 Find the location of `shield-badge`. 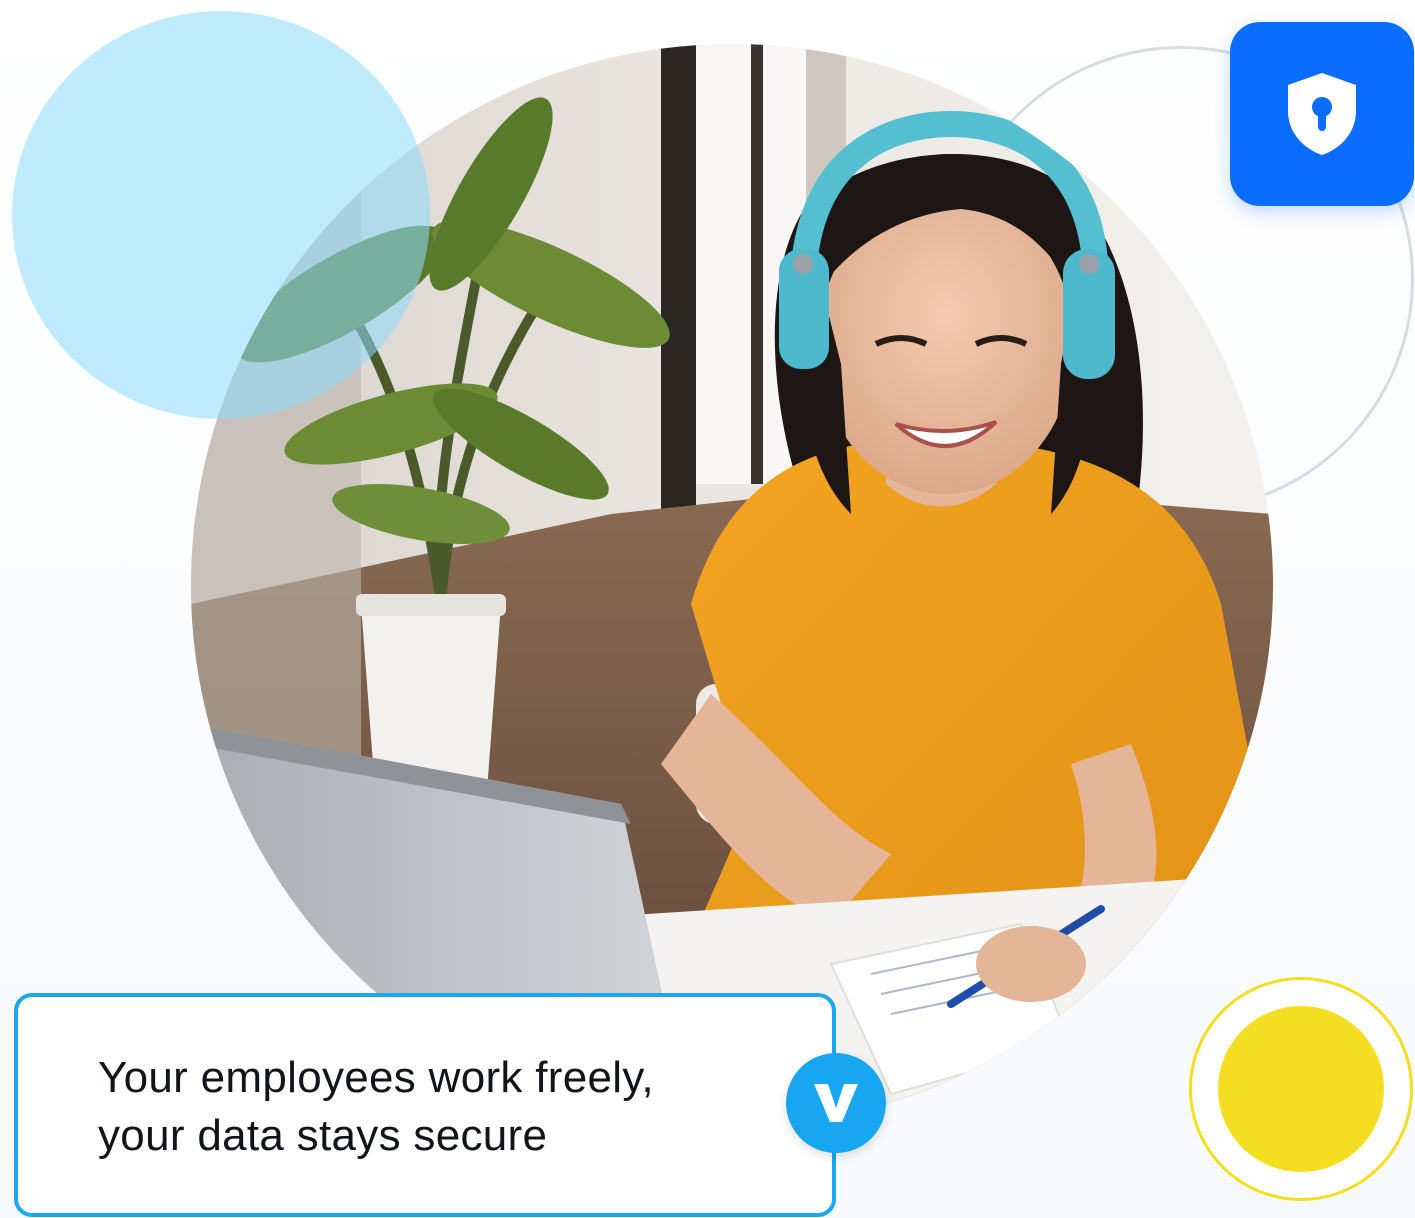

shield-badge is located at coordinates (1322, 114).